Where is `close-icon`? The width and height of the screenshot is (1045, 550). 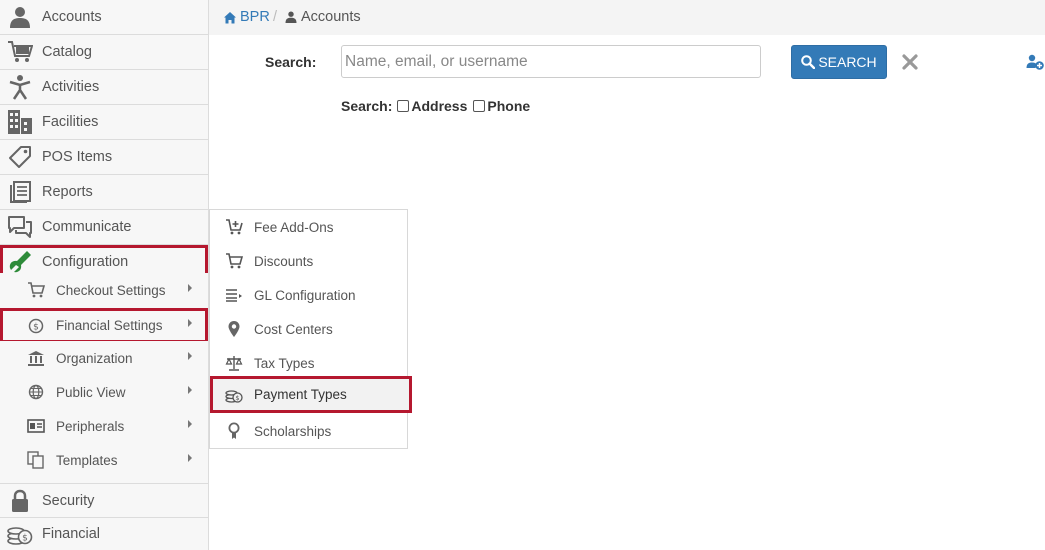
close-icon is located at coordinates (910, 62).